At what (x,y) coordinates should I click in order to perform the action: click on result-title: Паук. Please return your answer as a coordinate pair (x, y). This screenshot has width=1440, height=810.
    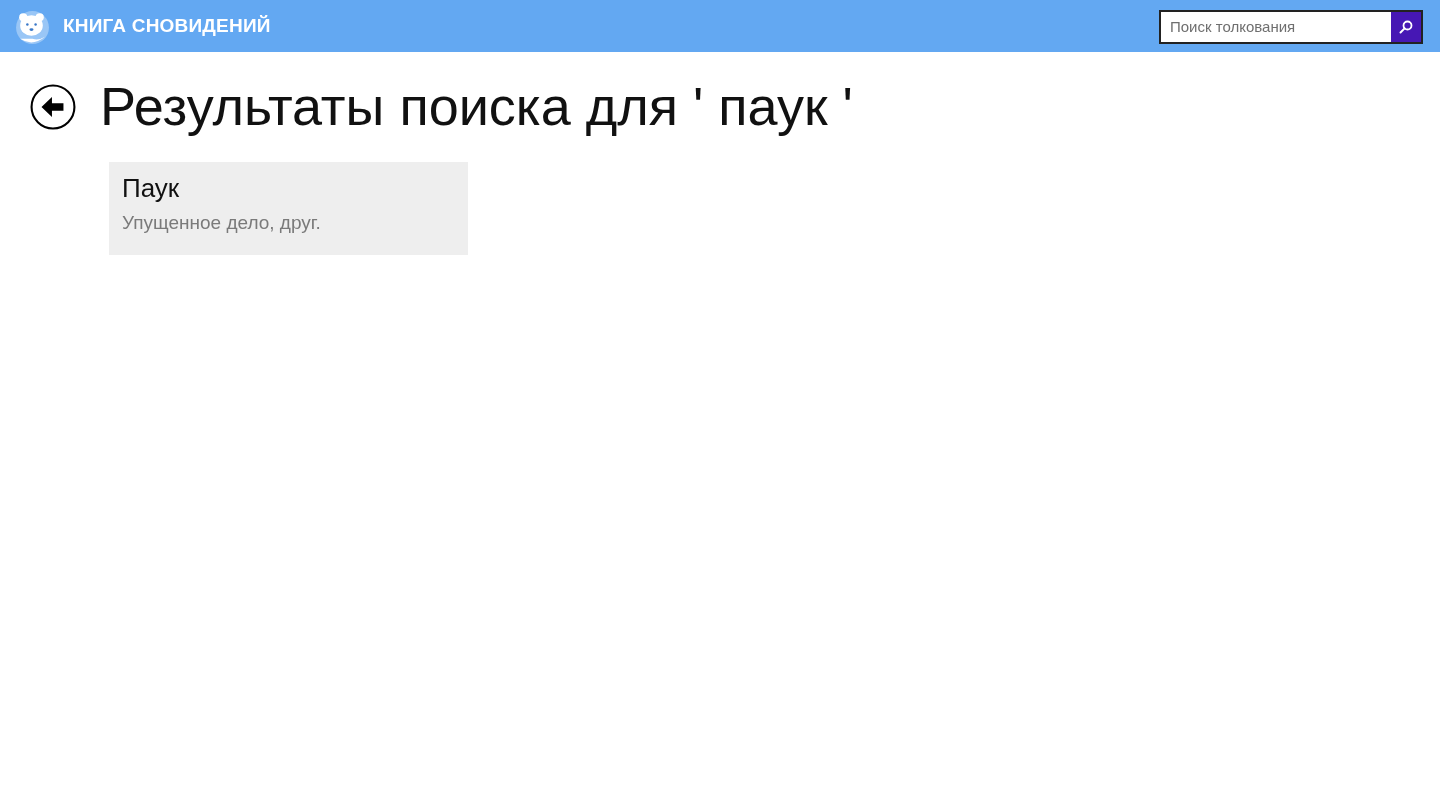
    Looking at the image, I should click on (151, 188).